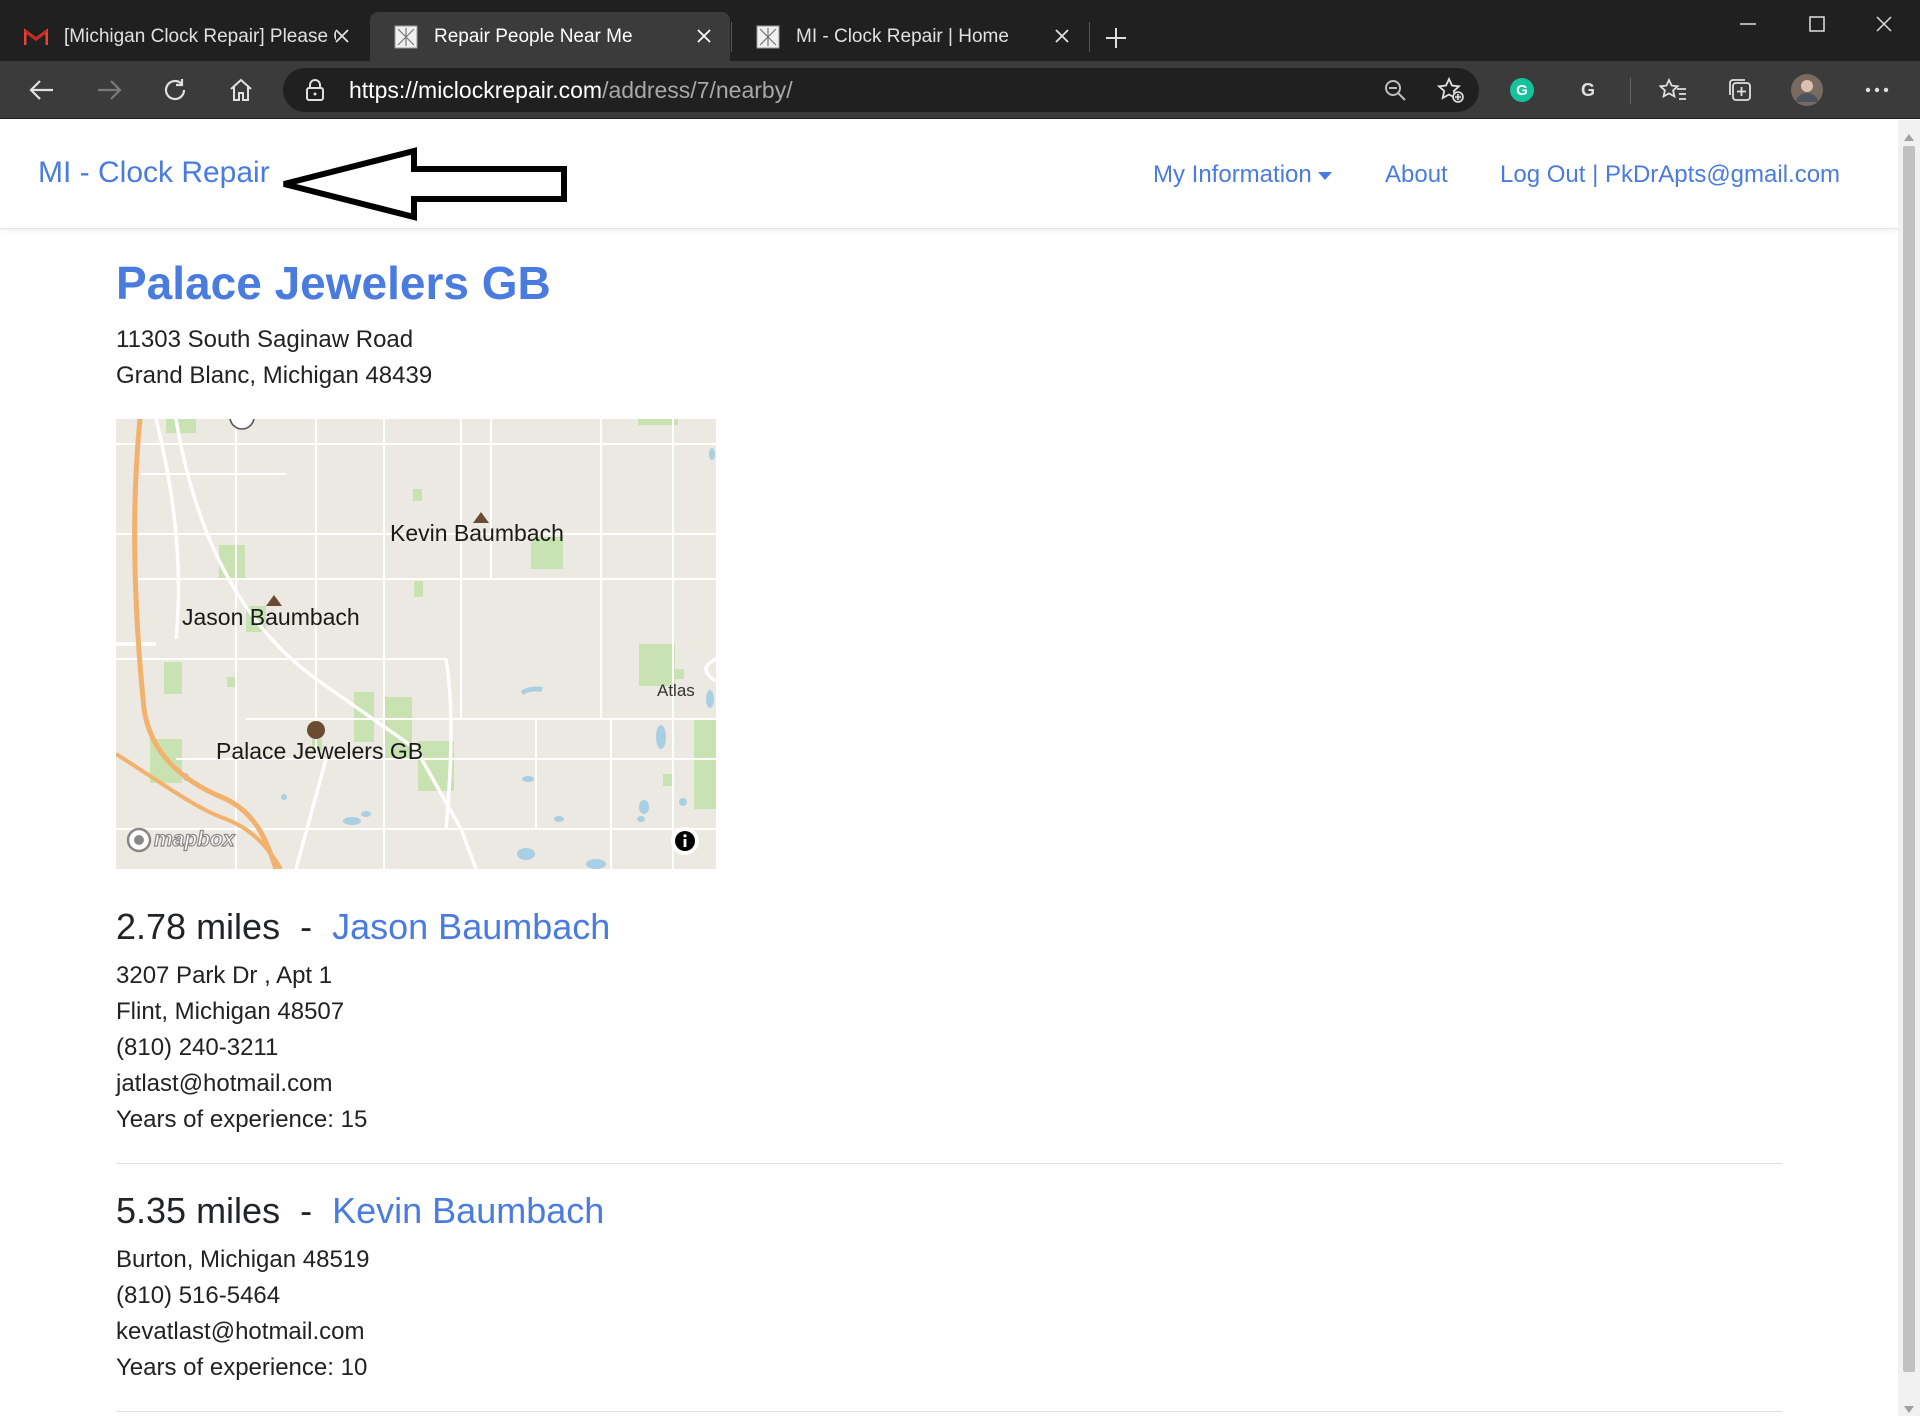 The height and width of the screenshot is (1416, 1920). I want to click on scroll-down-icon, so click(1909, 1408).